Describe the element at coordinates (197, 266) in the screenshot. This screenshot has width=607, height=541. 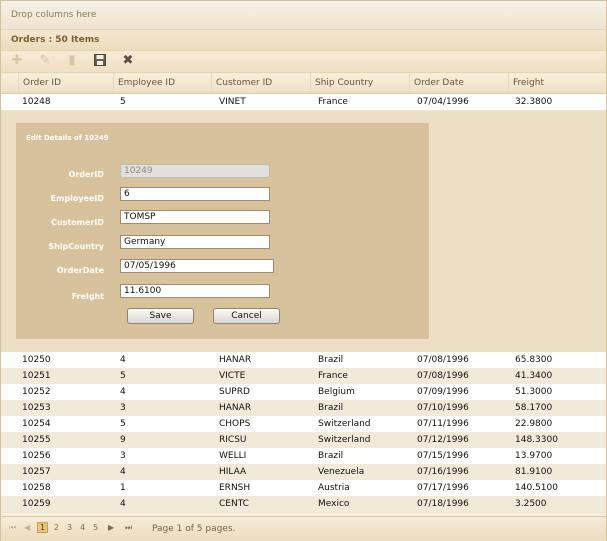
I see `order-date-field: 07/05/1996` at that location.